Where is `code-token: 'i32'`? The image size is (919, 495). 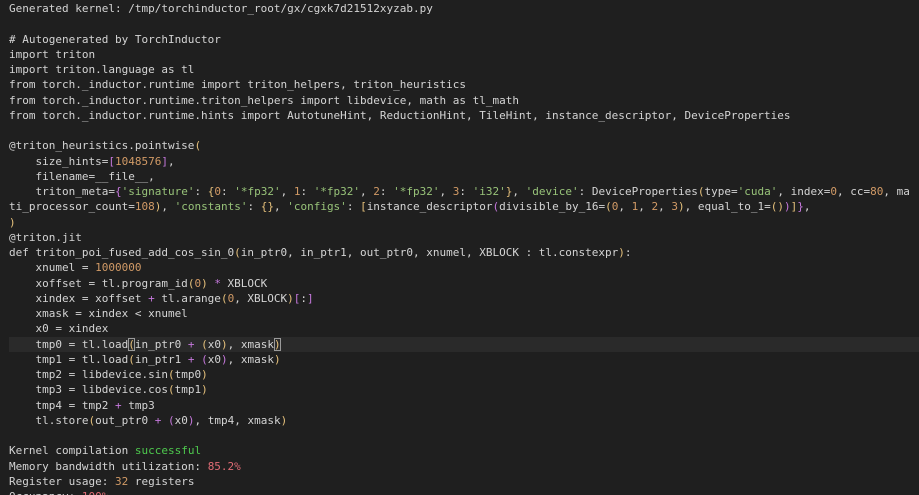 code-token: 'i32' is located at coordinates (489, 191).